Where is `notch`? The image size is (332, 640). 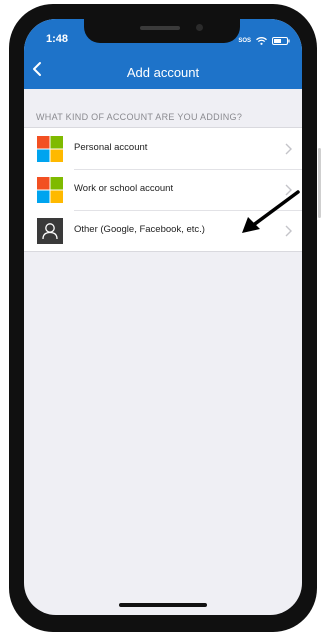
notch is located at coordinates (162, 31).